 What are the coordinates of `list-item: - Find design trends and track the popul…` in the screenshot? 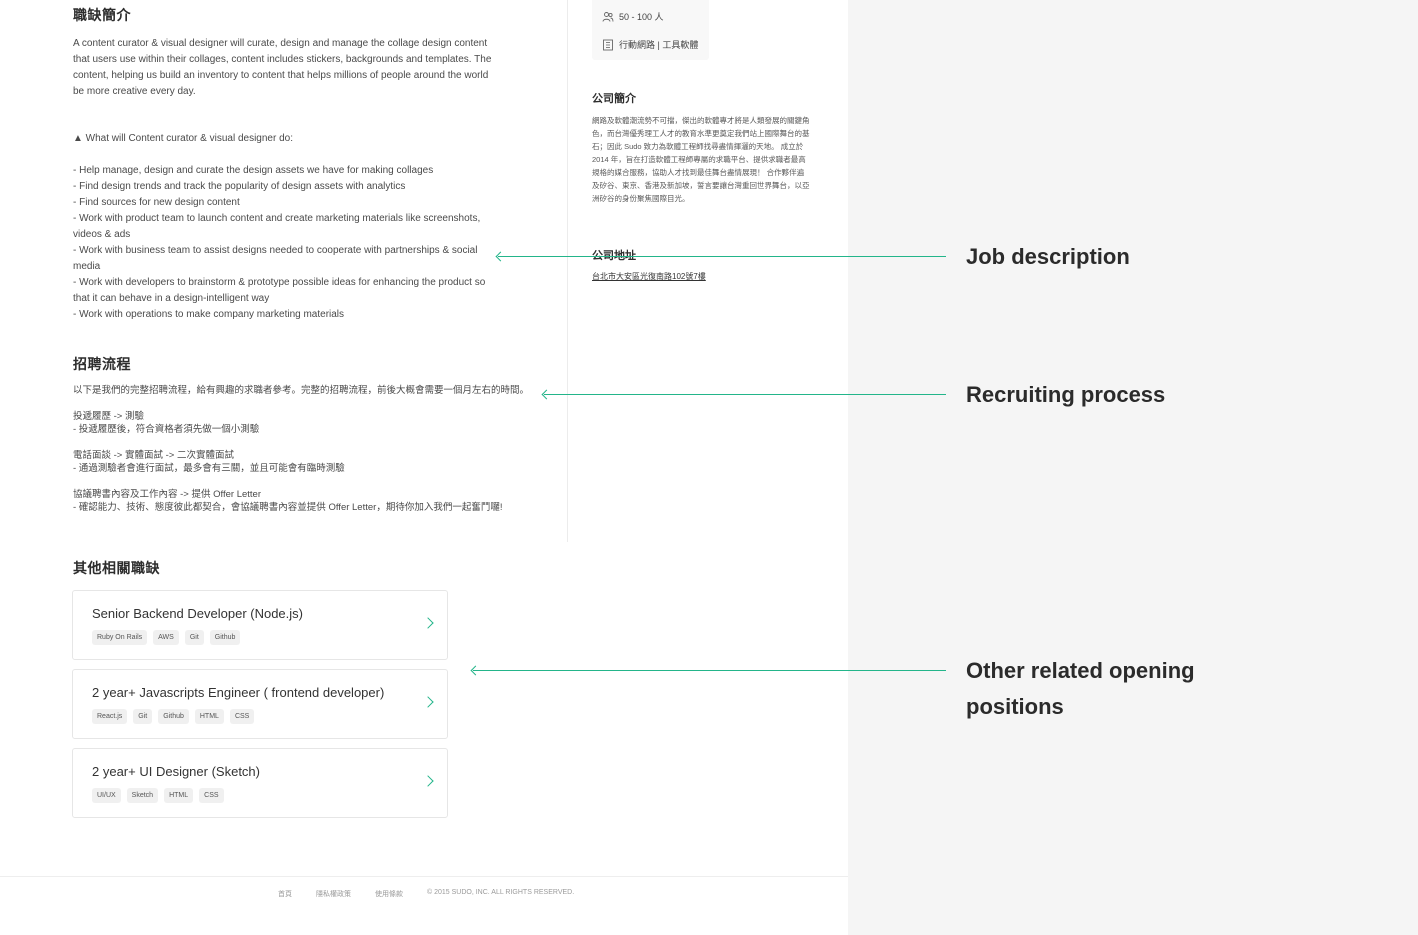 It's located at (239, 186).